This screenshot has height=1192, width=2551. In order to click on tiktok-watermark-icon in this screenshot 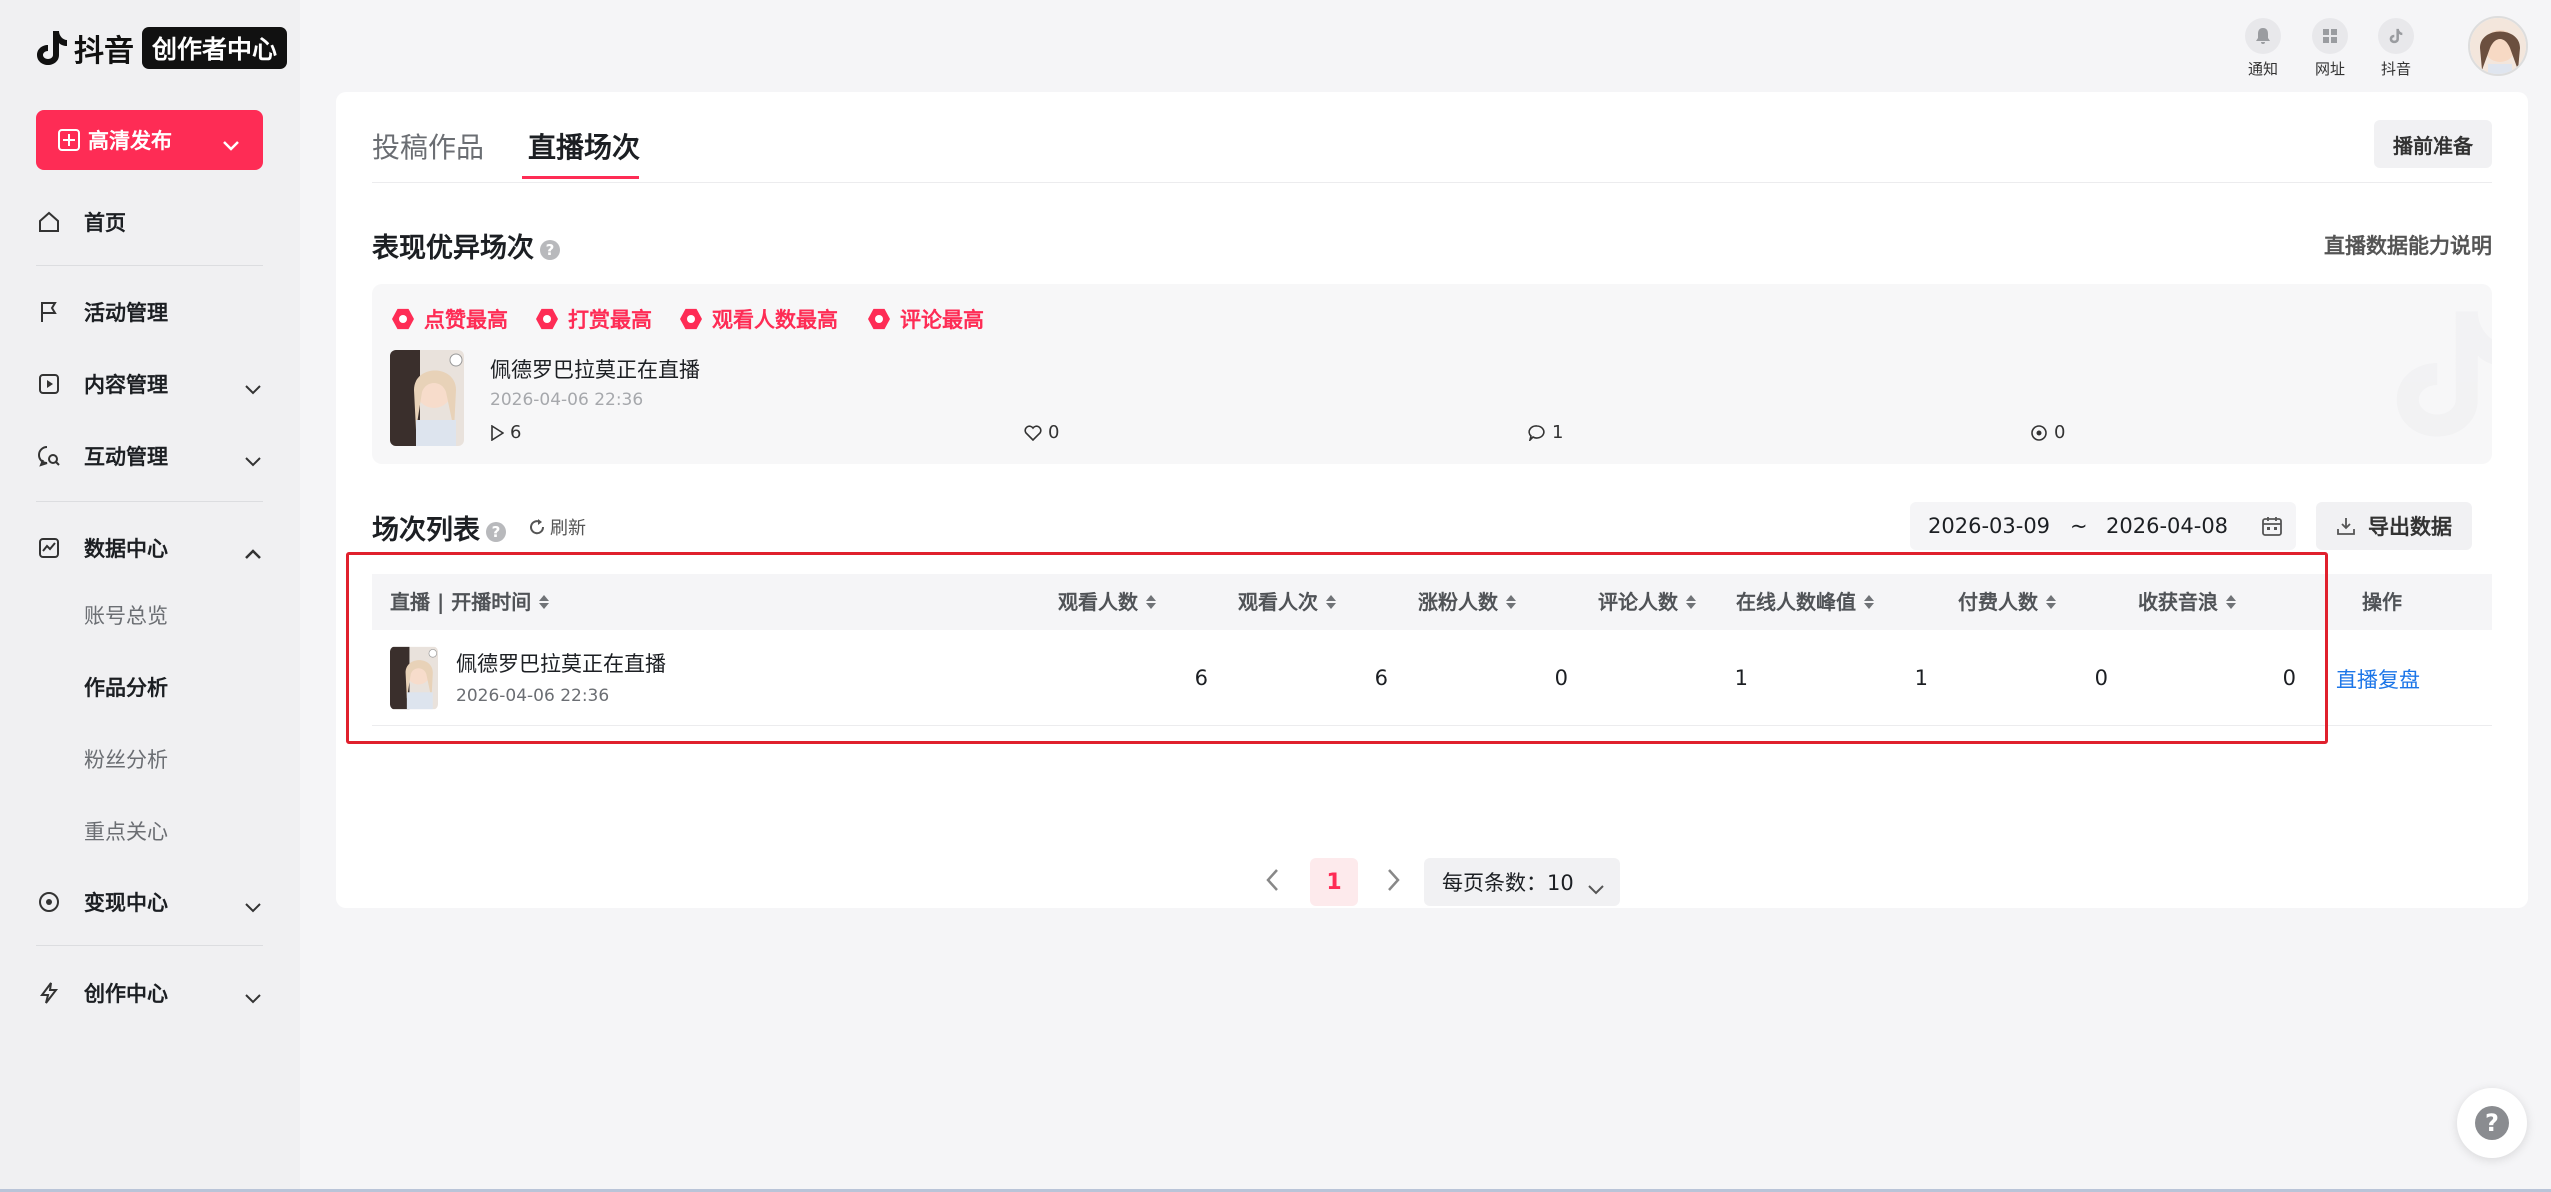, I will do `click(2442, 374)`.